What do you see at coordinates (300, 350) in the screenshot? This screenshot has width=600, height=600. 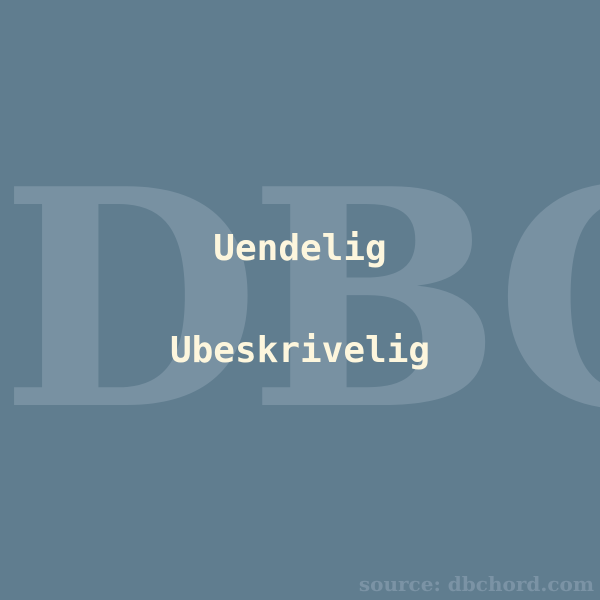 I see `lyric-line-2: Ubeskrivelig` at bounding box center [300, 350].